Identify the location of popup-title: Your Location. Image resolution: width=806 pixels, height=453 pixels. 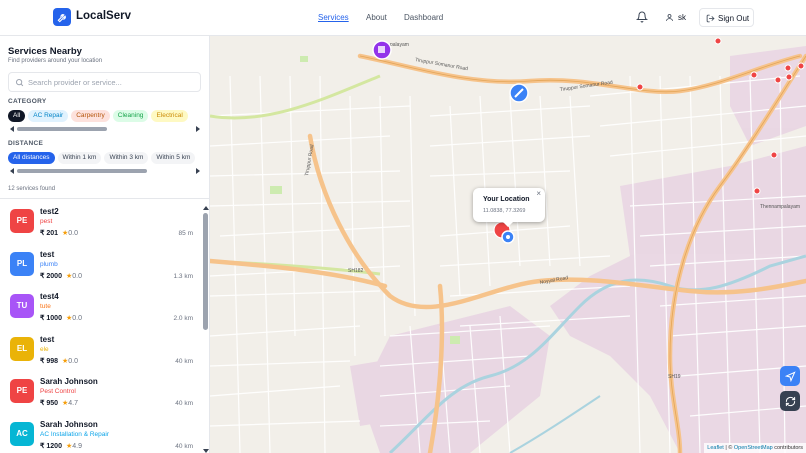
(506, 199).